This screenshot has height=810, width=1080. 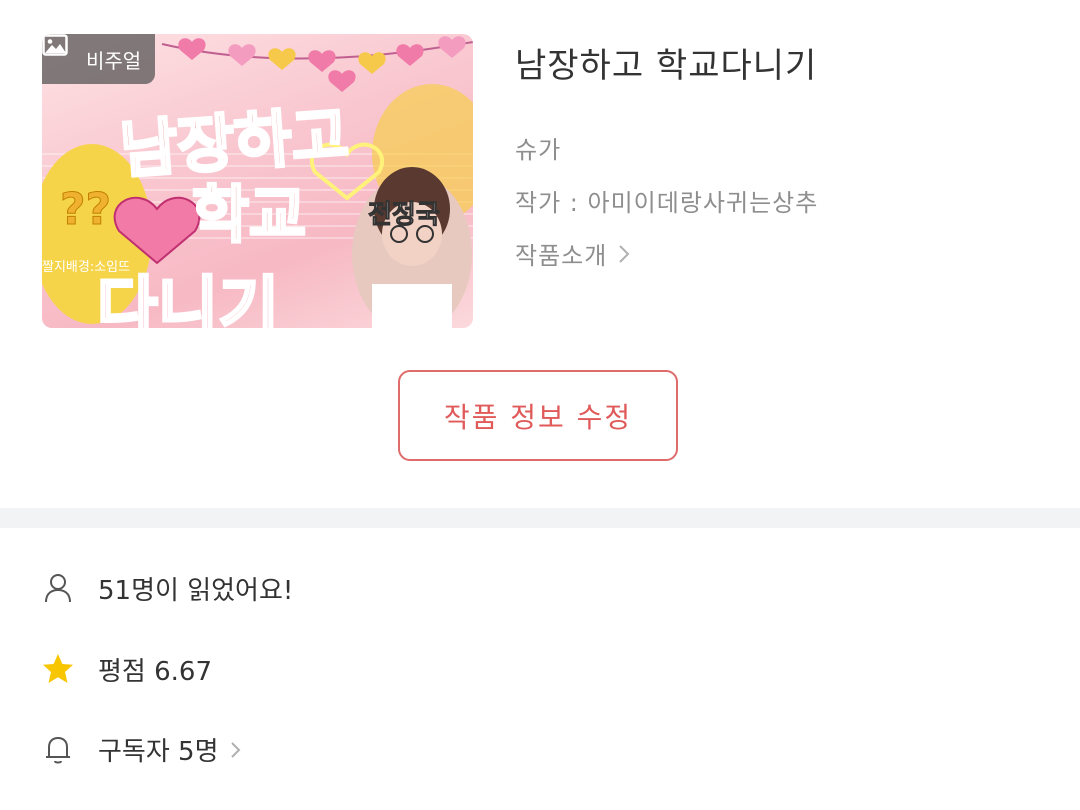 What do you see at coordinates (405, 301) in the screenshot?
I see `cover-caption-right: w.상추자기` at bounding box center [405, 301].